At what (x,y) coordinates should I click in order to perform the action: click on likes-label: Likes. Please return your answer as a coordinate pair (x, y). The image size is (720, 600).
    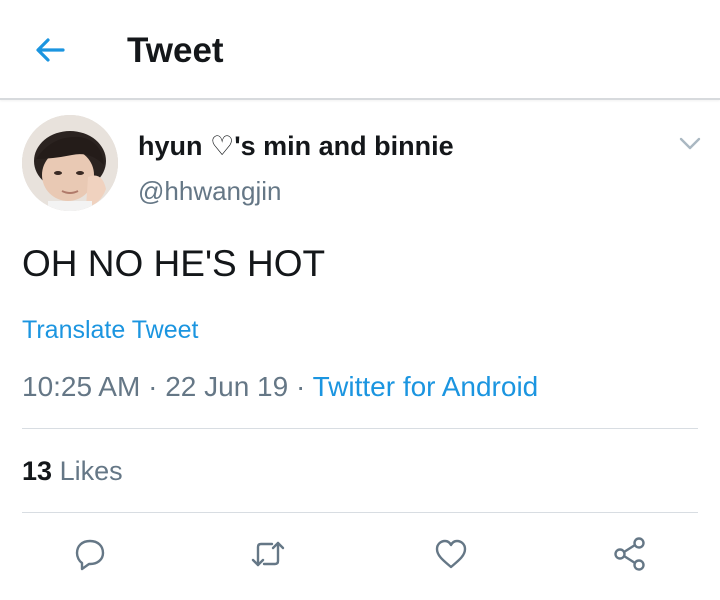
    Looking at the image, I should click on (91, 471).